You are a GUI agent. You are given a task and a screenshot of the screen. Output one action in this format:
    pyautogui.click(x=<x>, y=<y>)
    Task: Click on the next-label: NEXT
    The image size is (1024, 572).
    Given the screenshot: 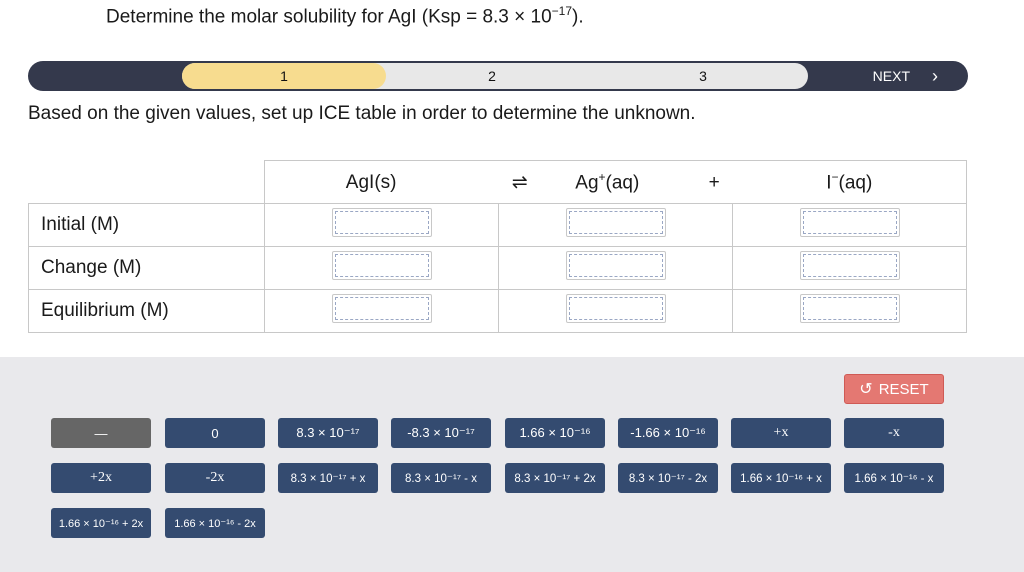 What is the action you would take?
    pyautogui.click(x=891, y=76)
    